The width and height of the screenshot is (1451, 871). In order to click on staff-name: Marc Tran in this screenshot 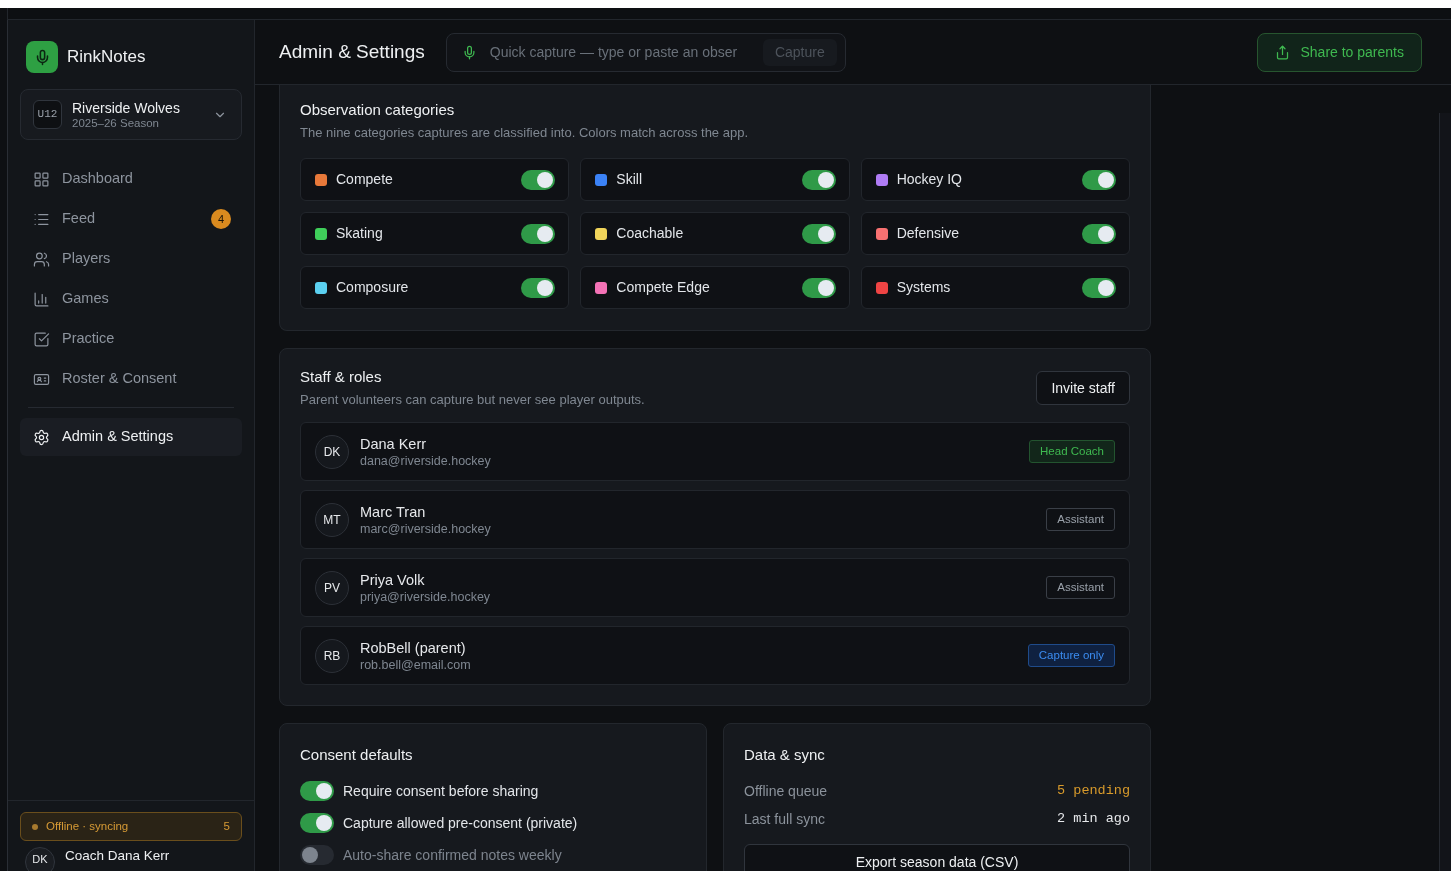, I will do `click(393, 511)`.